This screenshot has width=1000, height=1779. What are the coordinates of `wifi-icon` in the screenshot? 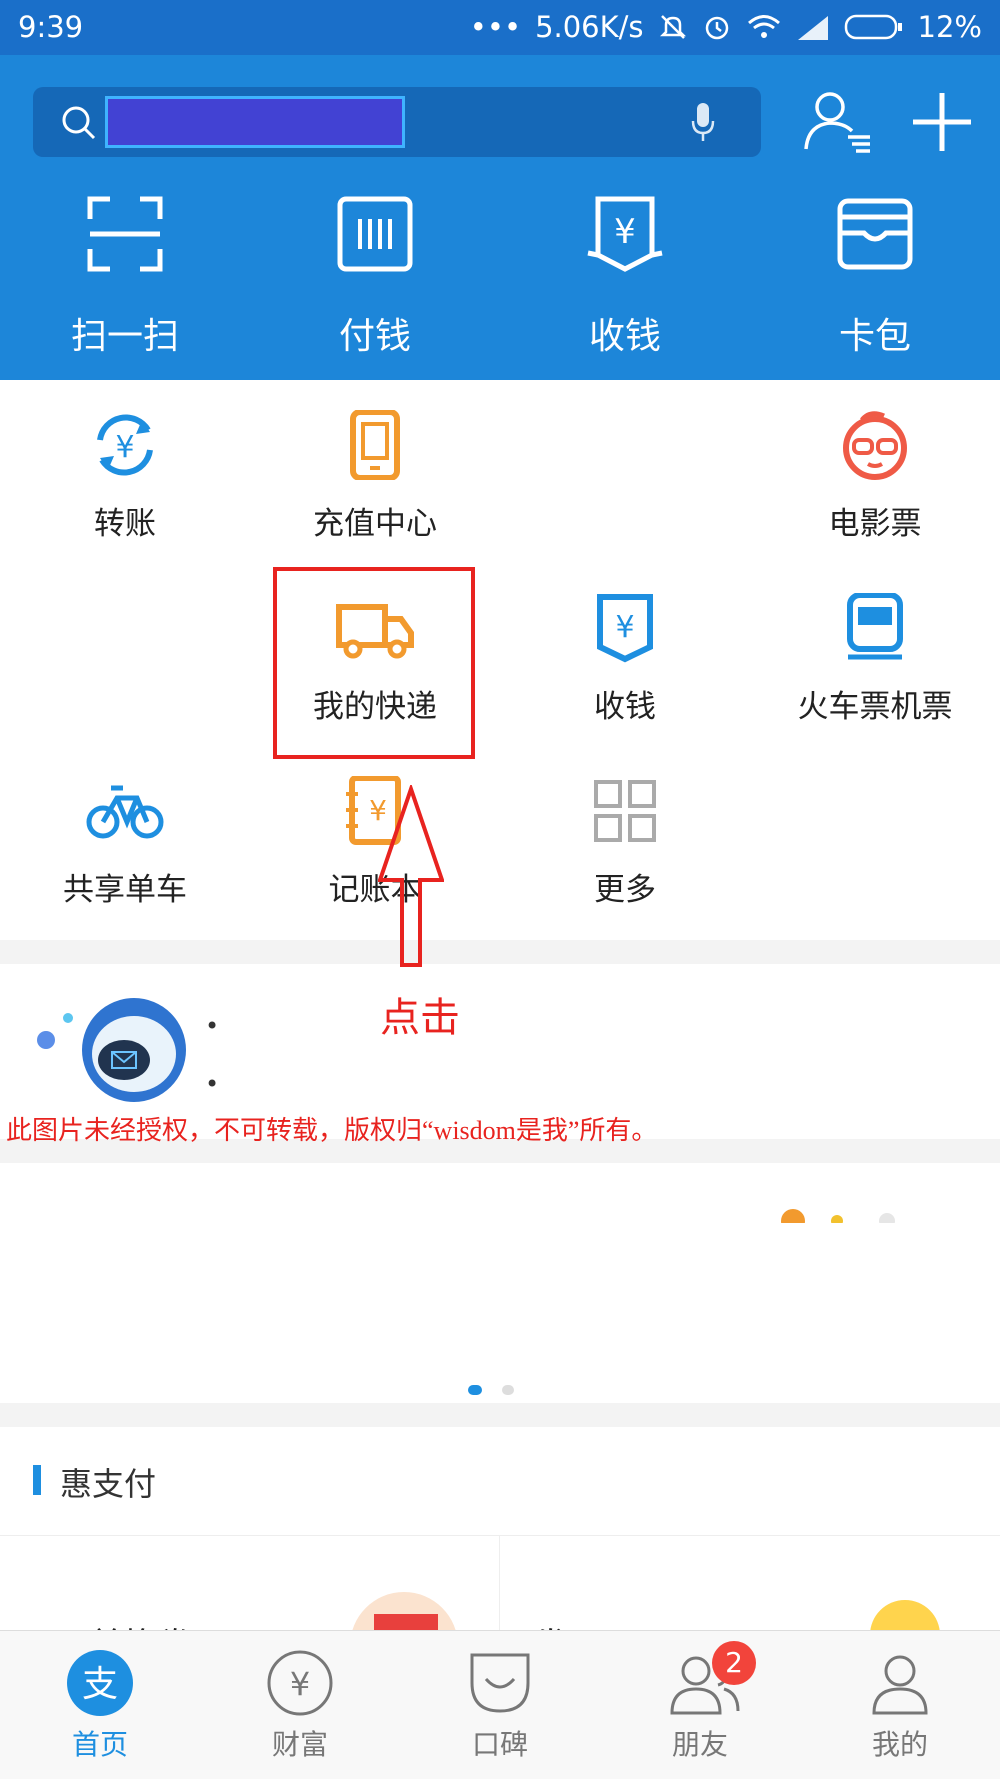 It's located at (763, 26).